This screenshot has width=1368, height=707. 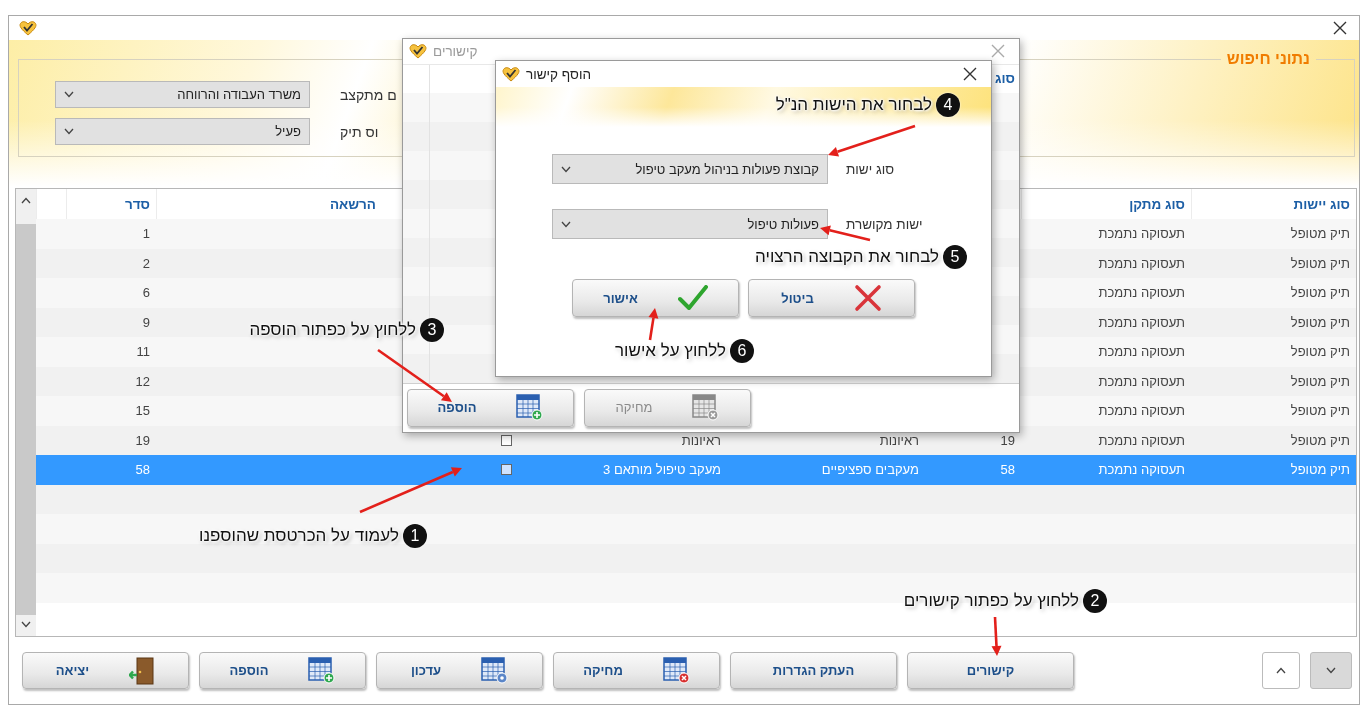 I want to click on field-label: סוג ישות, so click(x=870, y=169).